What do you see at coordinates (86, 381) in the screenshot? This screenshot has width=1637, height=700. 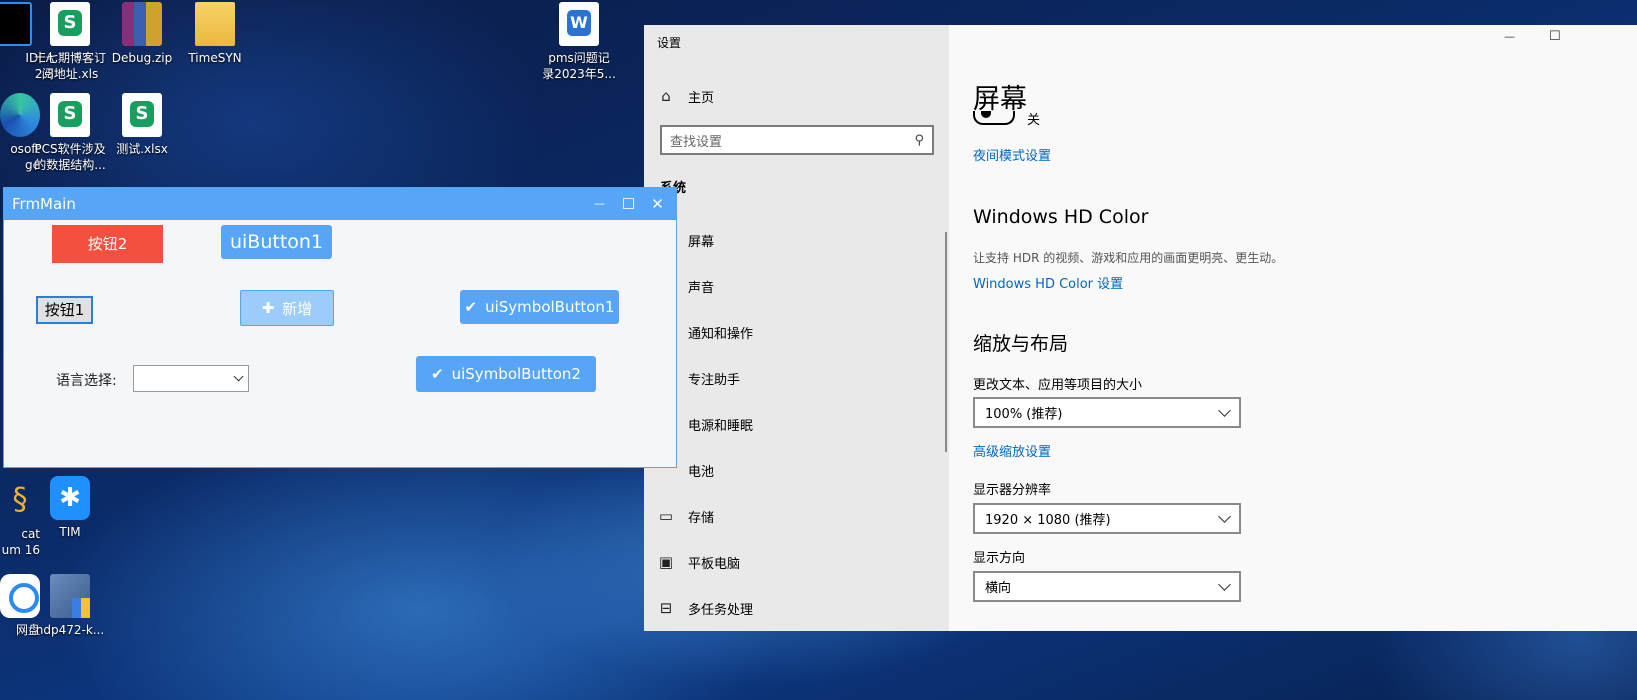 I see `language-label: 语言选择:` at bounding box center [86, 381].